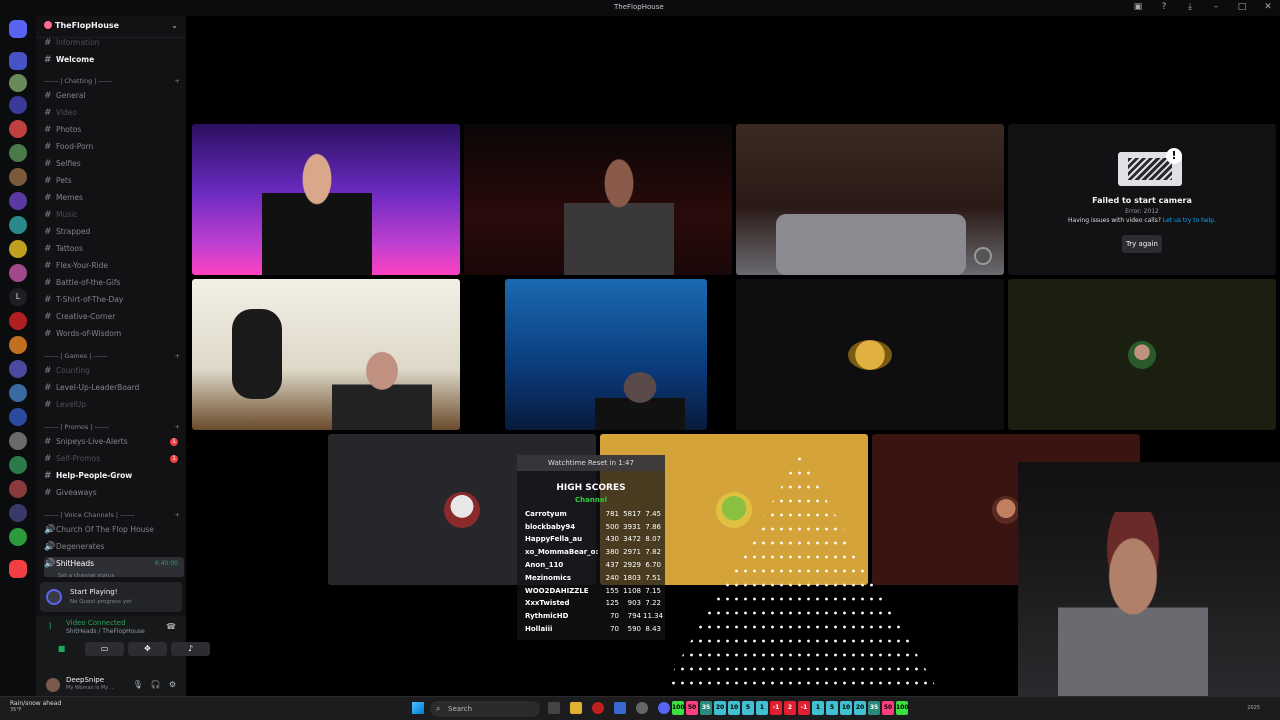 This screenshot has width=1280, height=720. I want to click on soundboard-button: ♪, so click(190, 649).